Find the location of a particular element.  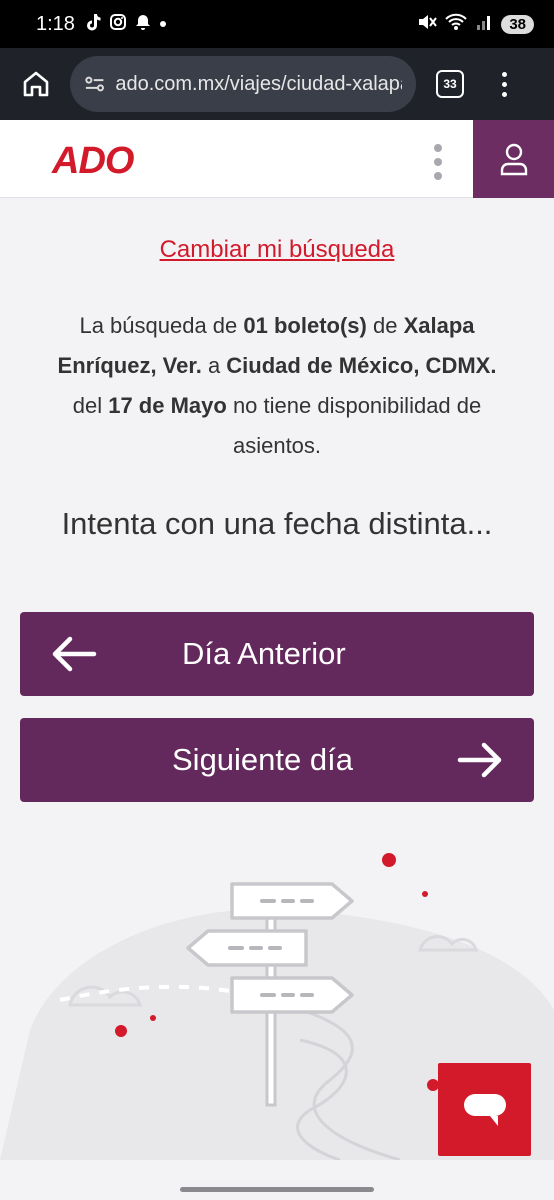

dot-icon is located at coordinates (163, 24).